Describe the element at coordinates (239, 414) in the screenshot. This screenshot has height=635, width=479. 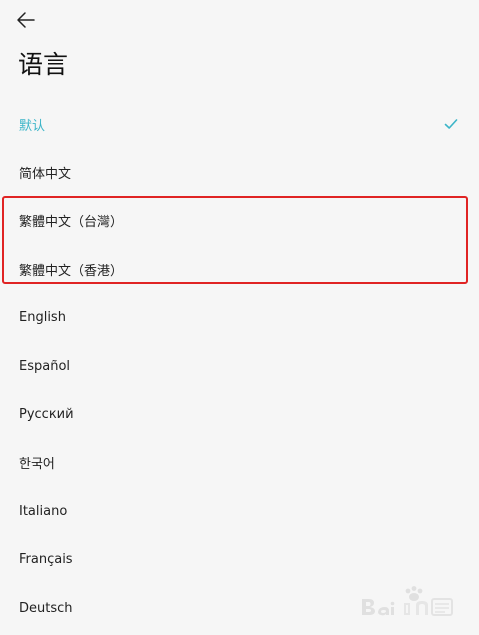
I see `language-option-russian: Русский` at that location.